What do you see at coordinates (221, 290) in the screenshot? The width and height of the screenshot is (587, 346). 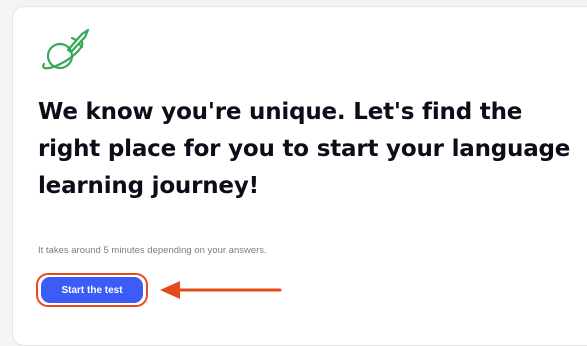 I see `arrow-left-icon` at bounding box center [221, 290].